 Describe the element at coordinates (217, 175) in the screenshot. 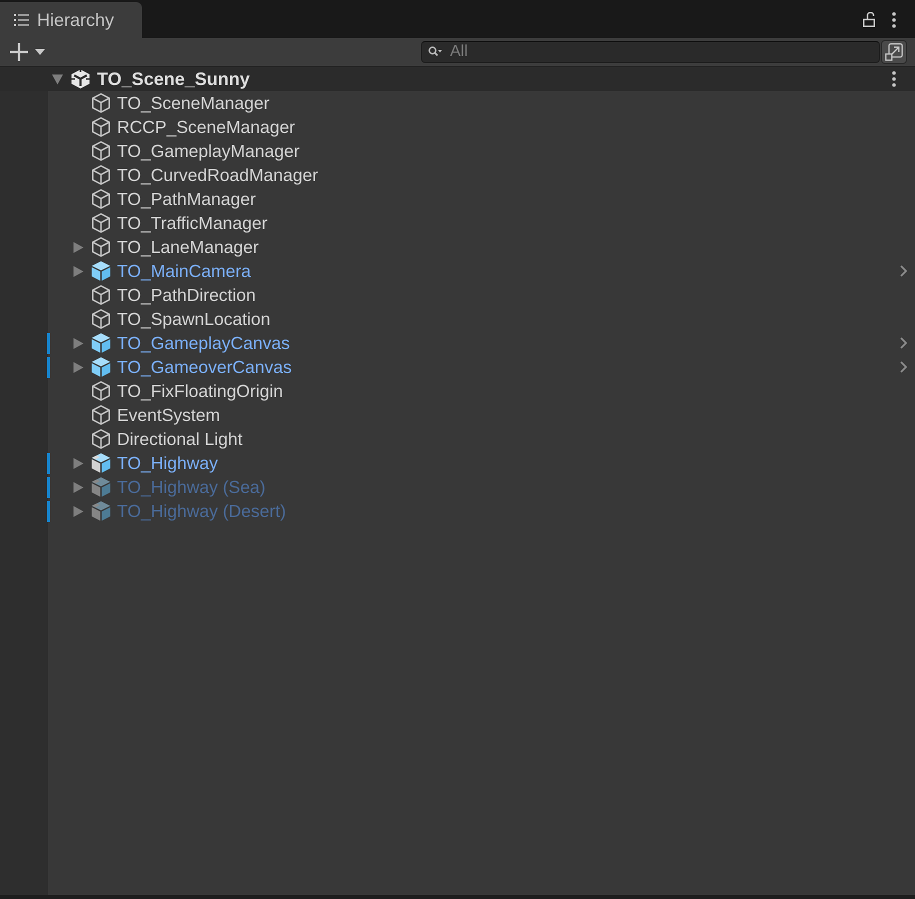

I see `hierarchy-item: TO_CurvedRoadManager` at that location.